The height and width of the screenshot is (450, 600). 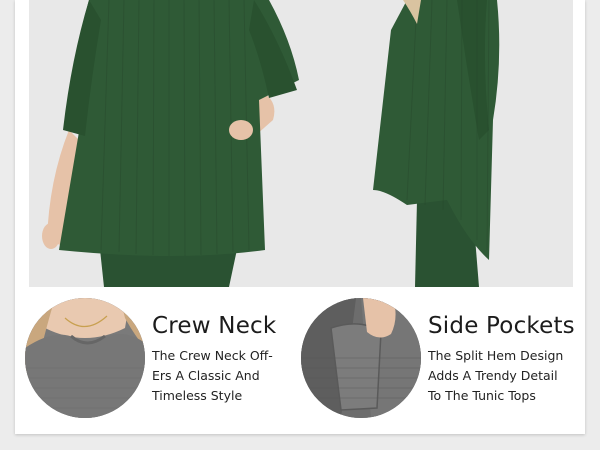 I want to click on feature-title: Crew Neck, so click(x=214, y=326).